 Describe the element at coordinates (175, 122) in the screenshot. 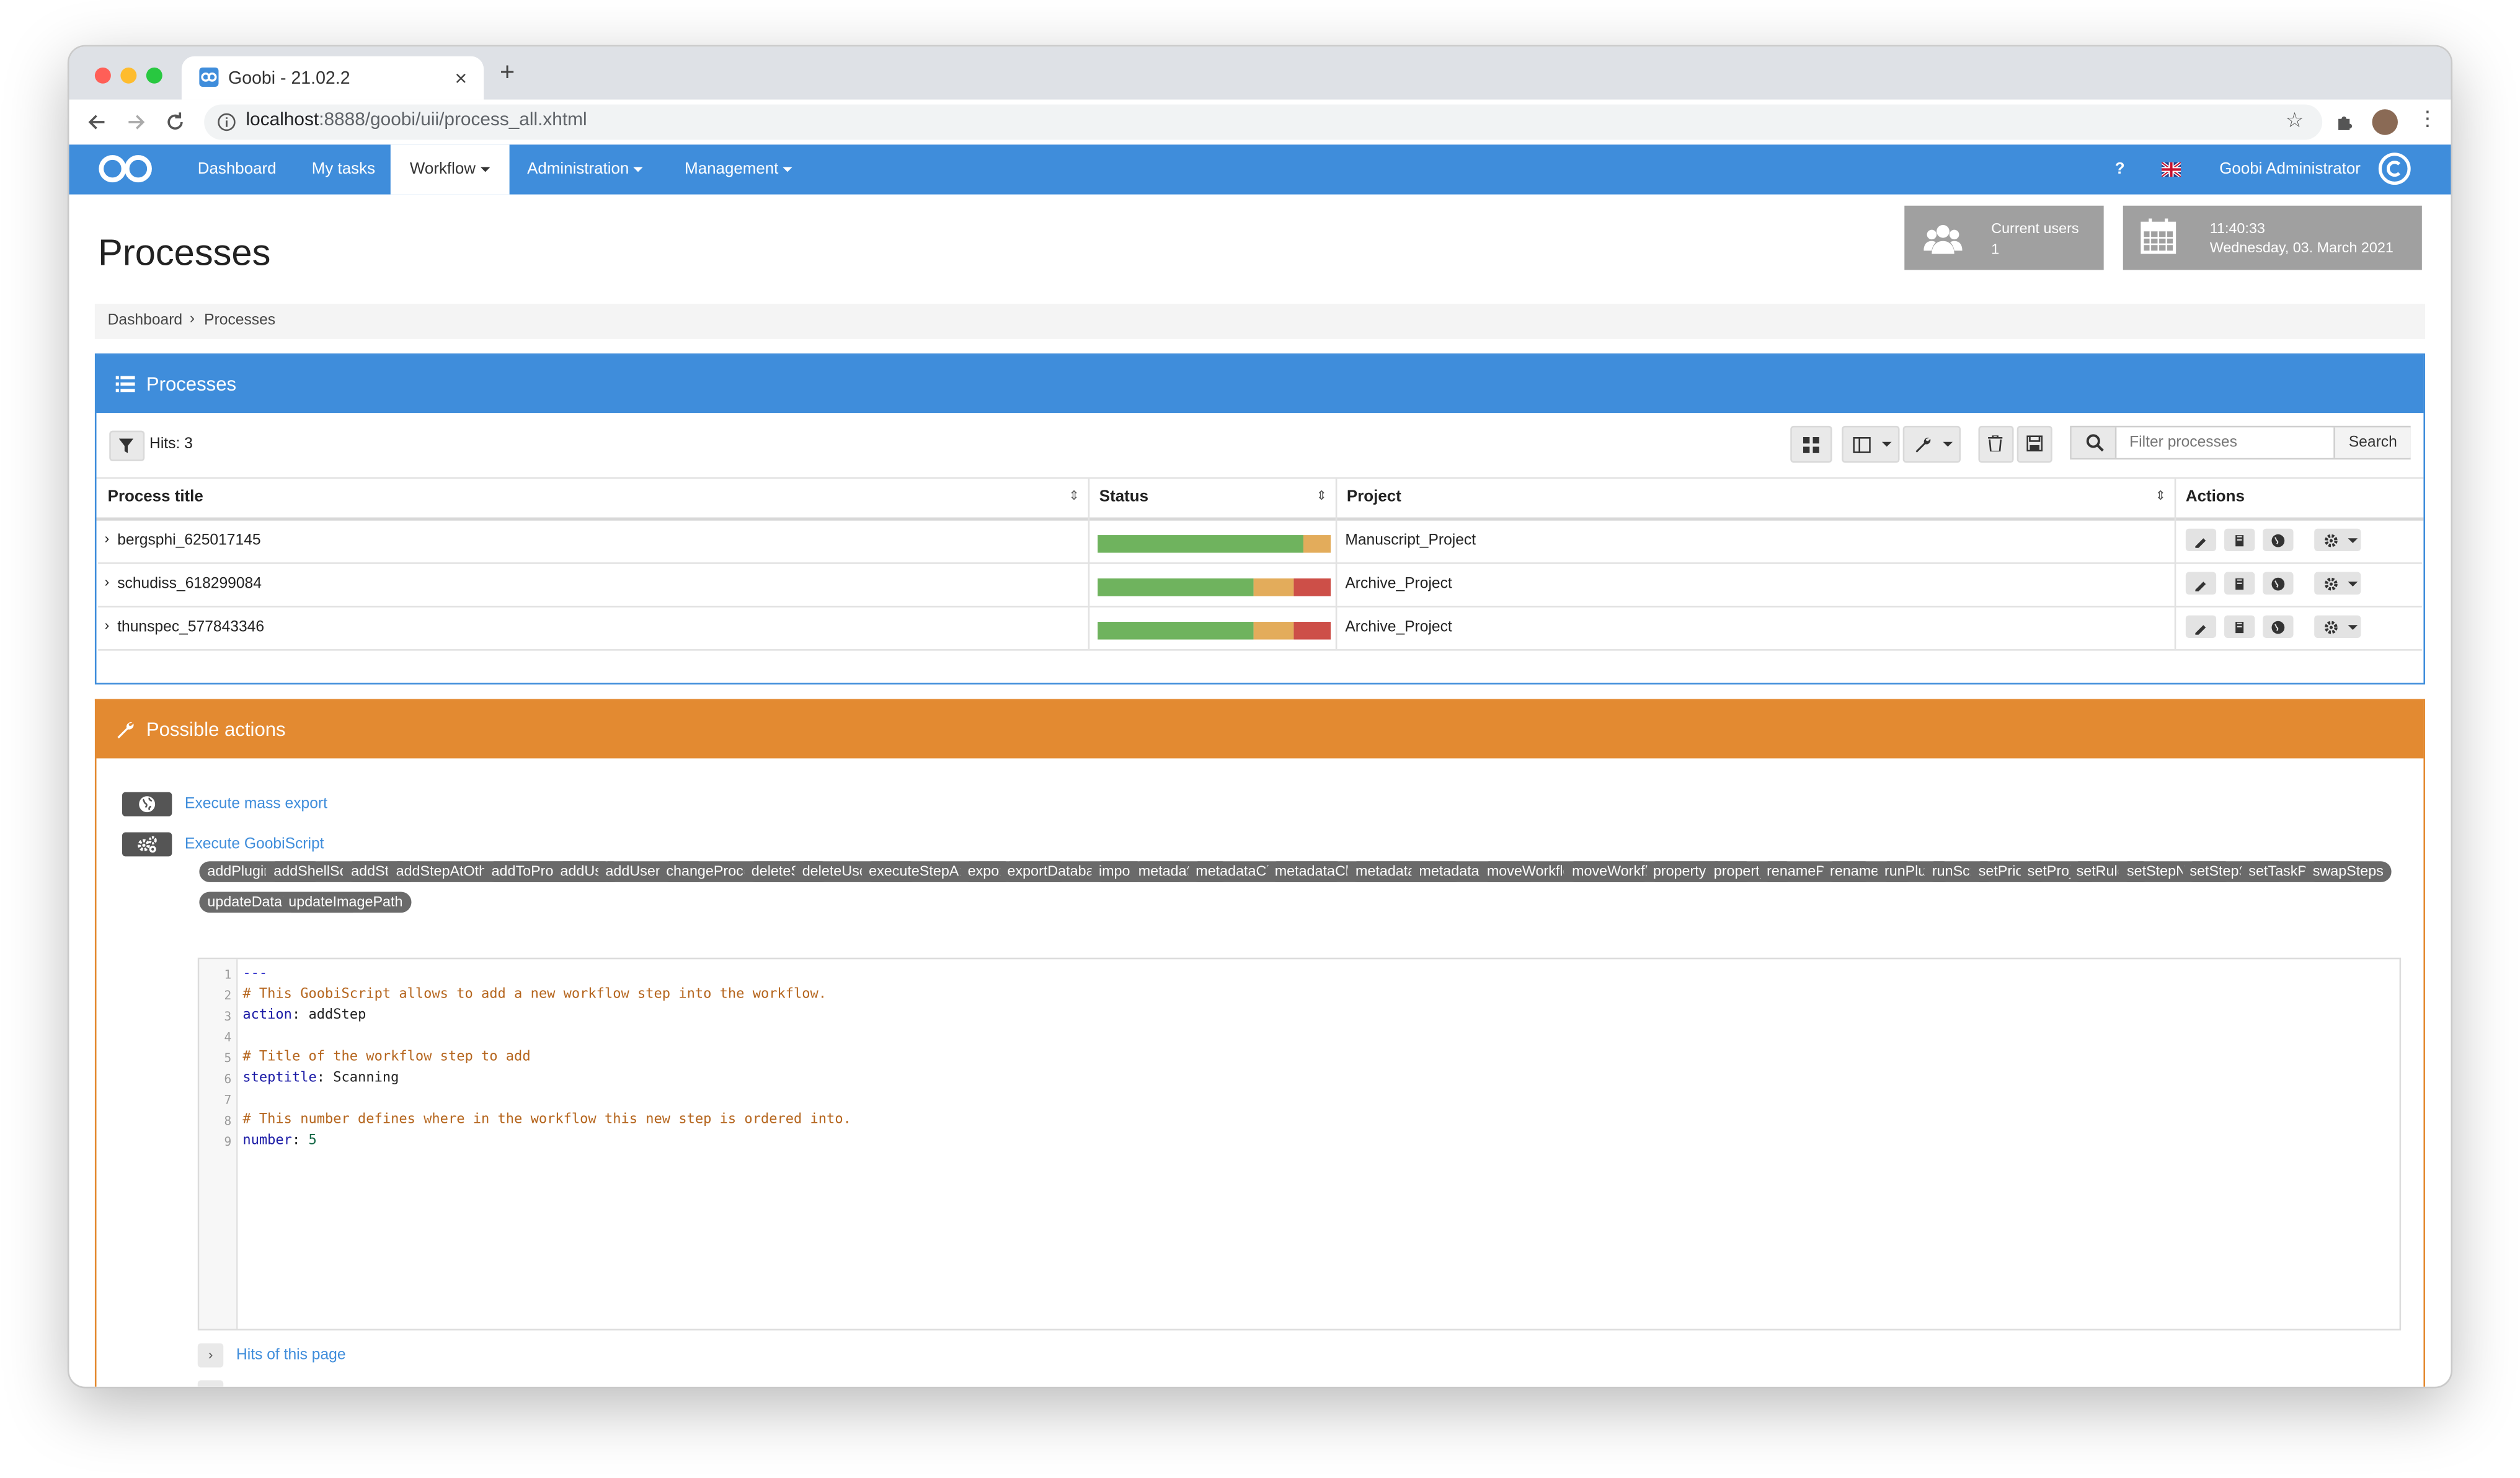

I see `reload-icon` at that location.